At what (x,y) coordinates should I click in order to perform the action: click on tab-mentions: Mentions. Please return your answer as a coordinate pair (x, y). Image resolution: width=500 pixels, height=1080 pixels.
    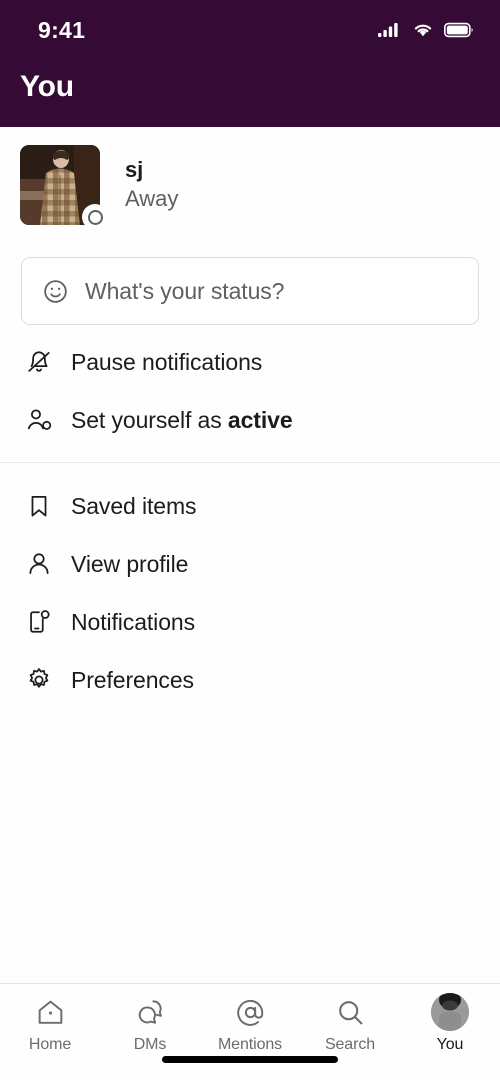
    Looking at the image, I should click on (250, 1024).